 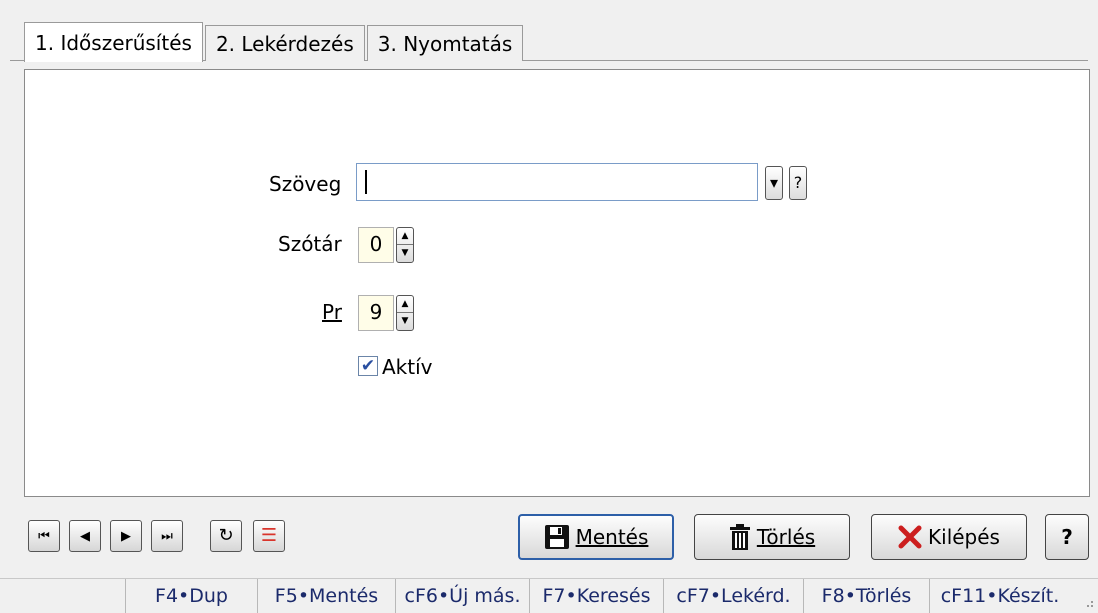 What do you see at coordinates (867, 595) in the screenshot?
I see `shortcut-f8: F8•Törlés` at bounding box center [867, 595].